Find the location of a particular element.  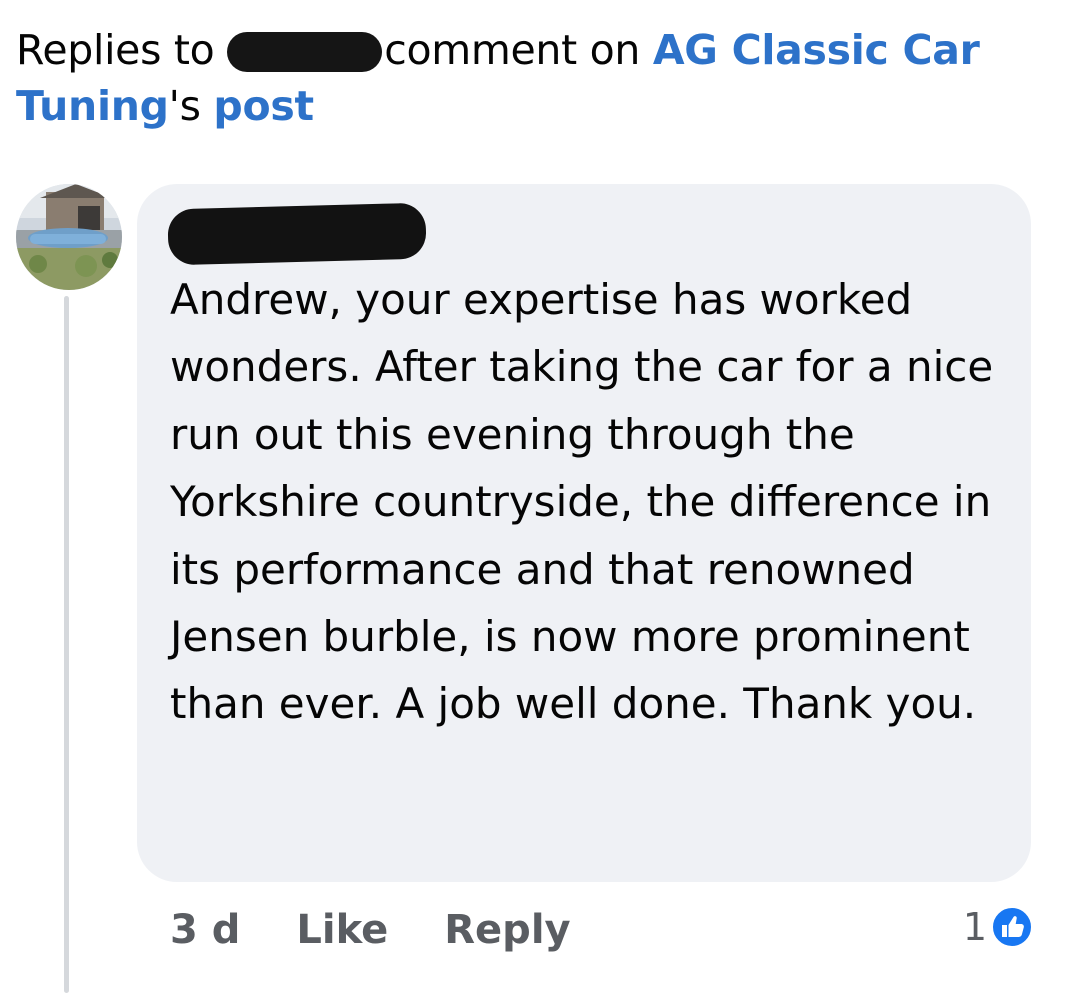

comment-actions: 3 d Like Reply is located at coordinates (370, 930).